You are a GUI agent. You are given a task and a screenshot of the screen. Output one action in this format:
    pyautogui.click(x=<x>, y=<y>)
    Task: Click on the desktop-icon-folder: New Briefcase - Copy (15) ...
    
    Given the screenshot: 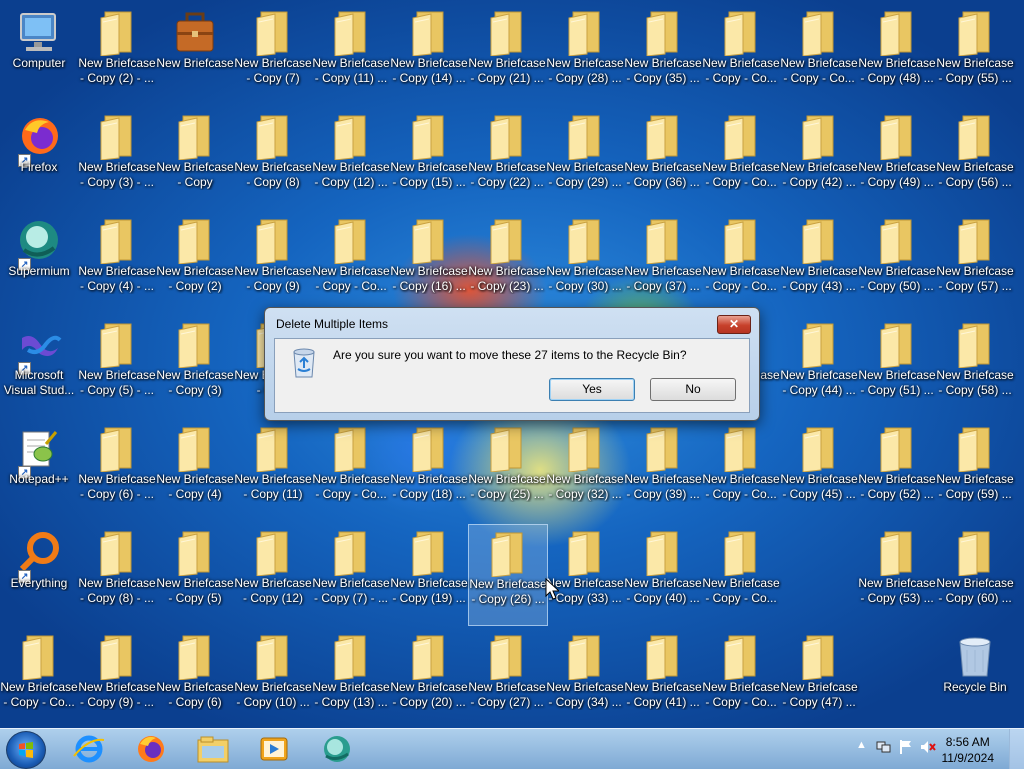 What is the action you would take?
    pyautogui.click(x=429, y=158)
    